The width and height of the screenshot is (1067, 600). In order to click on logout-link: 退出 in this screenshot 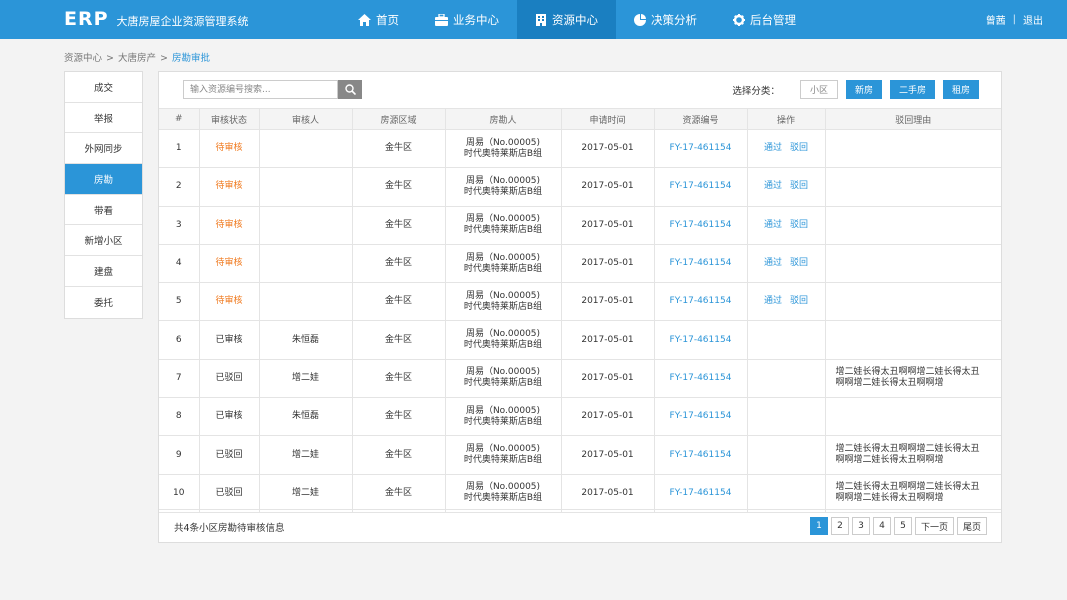, I will do `click(1033, 19)`.